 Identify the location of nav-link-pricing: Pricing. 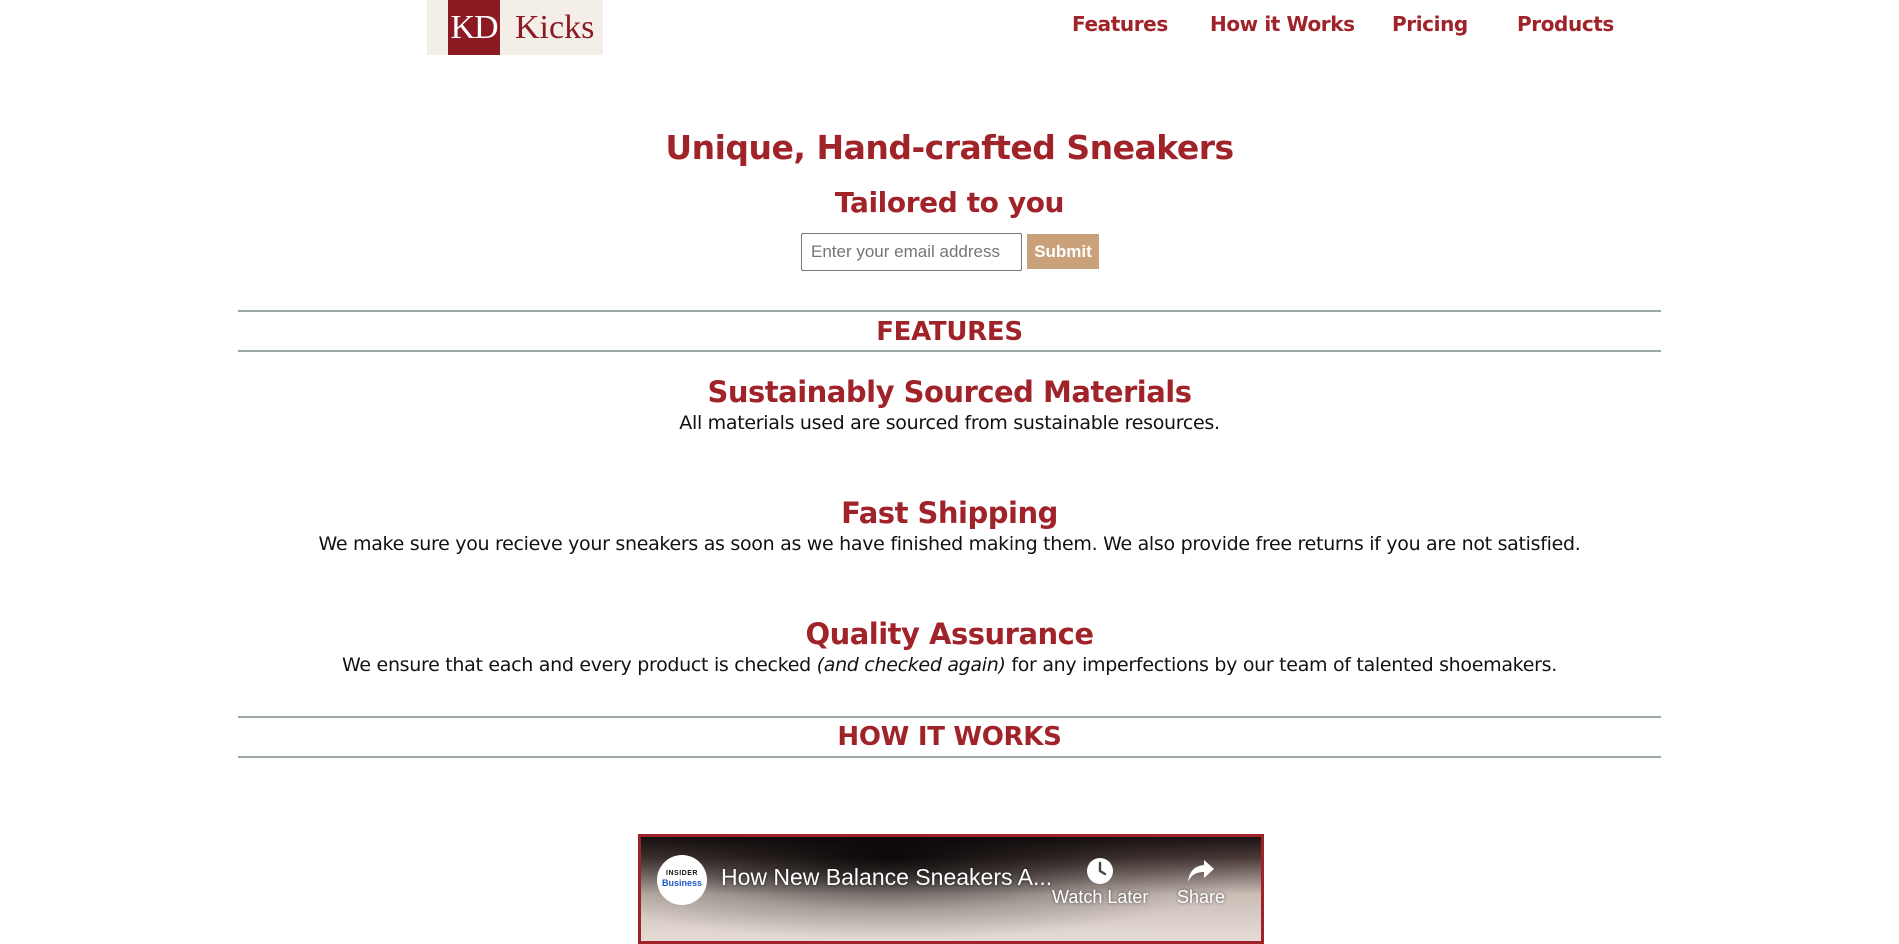
(1430, 24).